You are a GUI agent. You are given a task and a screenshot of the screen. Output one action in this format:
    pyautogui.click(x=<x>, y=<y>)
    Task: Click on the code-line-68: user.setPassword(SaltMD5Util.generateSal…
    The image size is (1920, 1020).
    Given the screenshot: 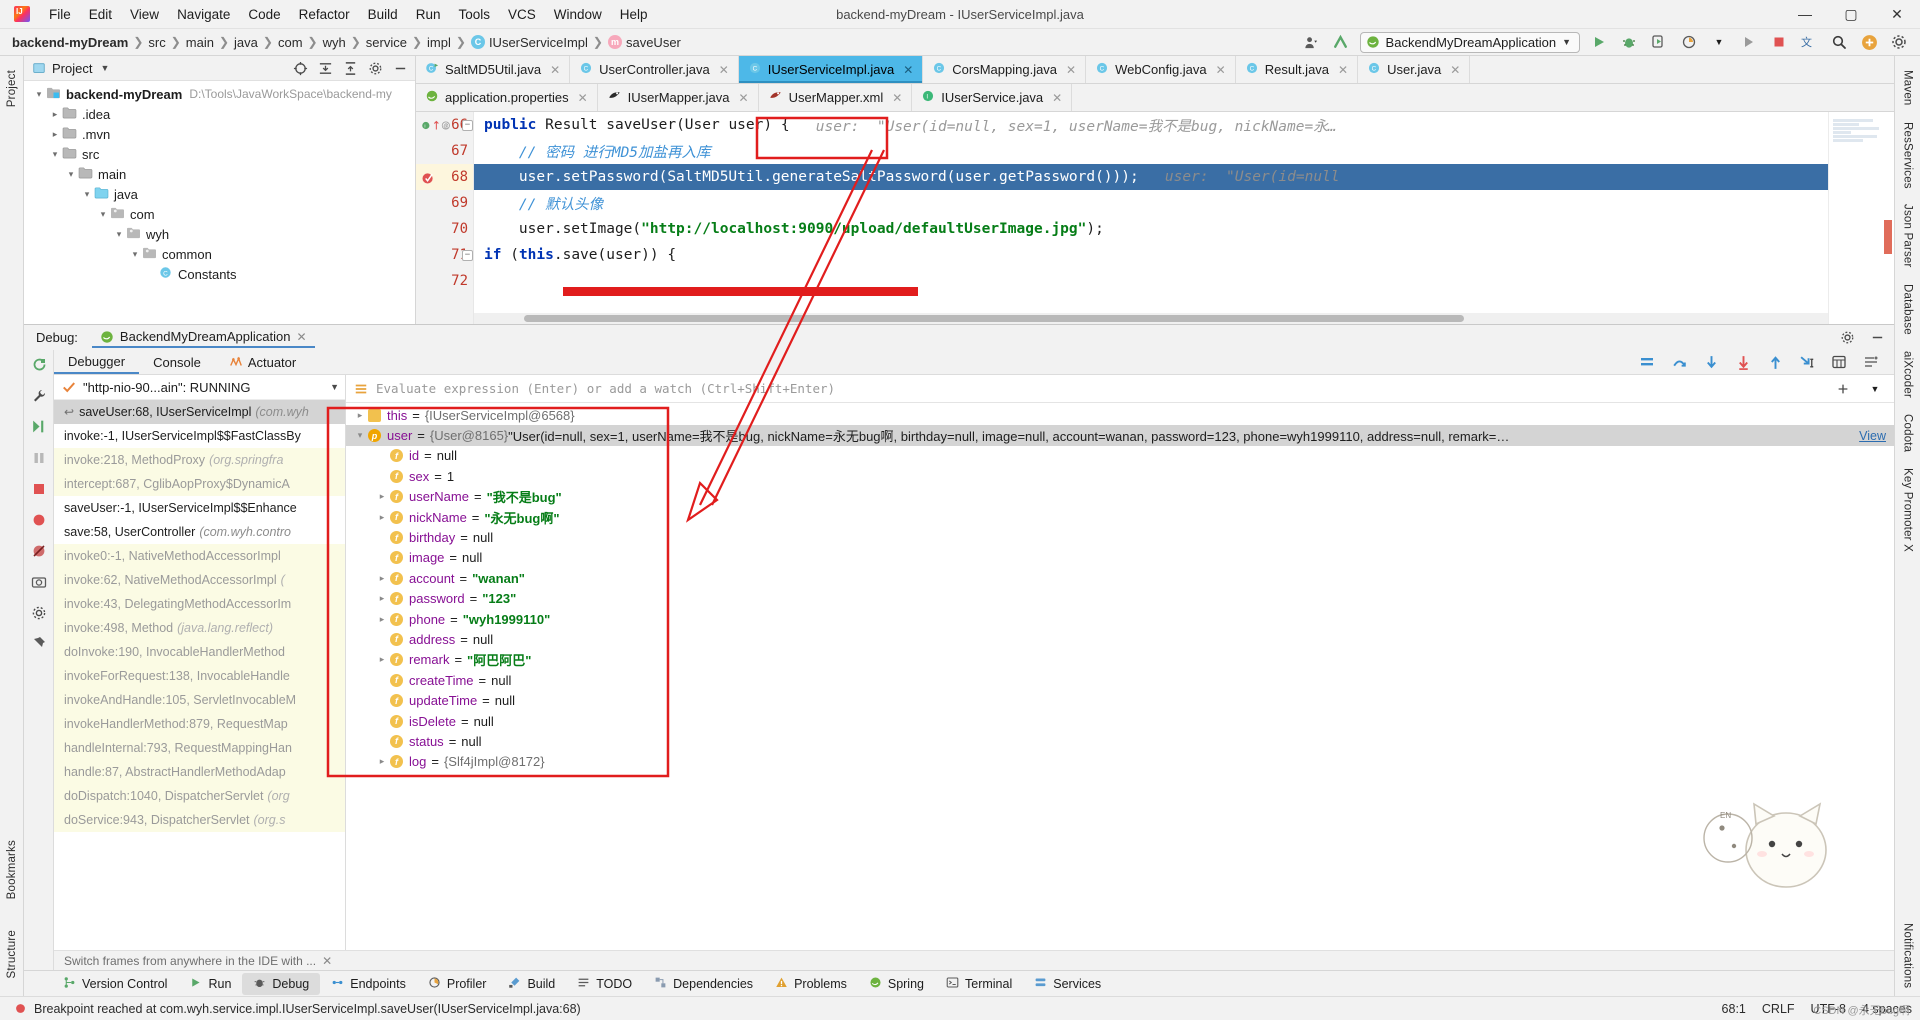 What is the action you would take?
    pyautogui.click(x=1151, y=177)
    